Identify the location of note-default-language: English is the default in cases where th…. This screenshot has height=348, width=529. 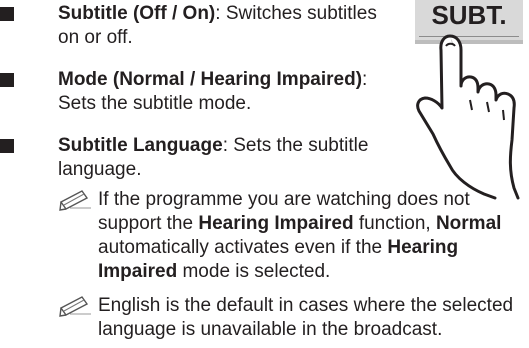
(293, 319).